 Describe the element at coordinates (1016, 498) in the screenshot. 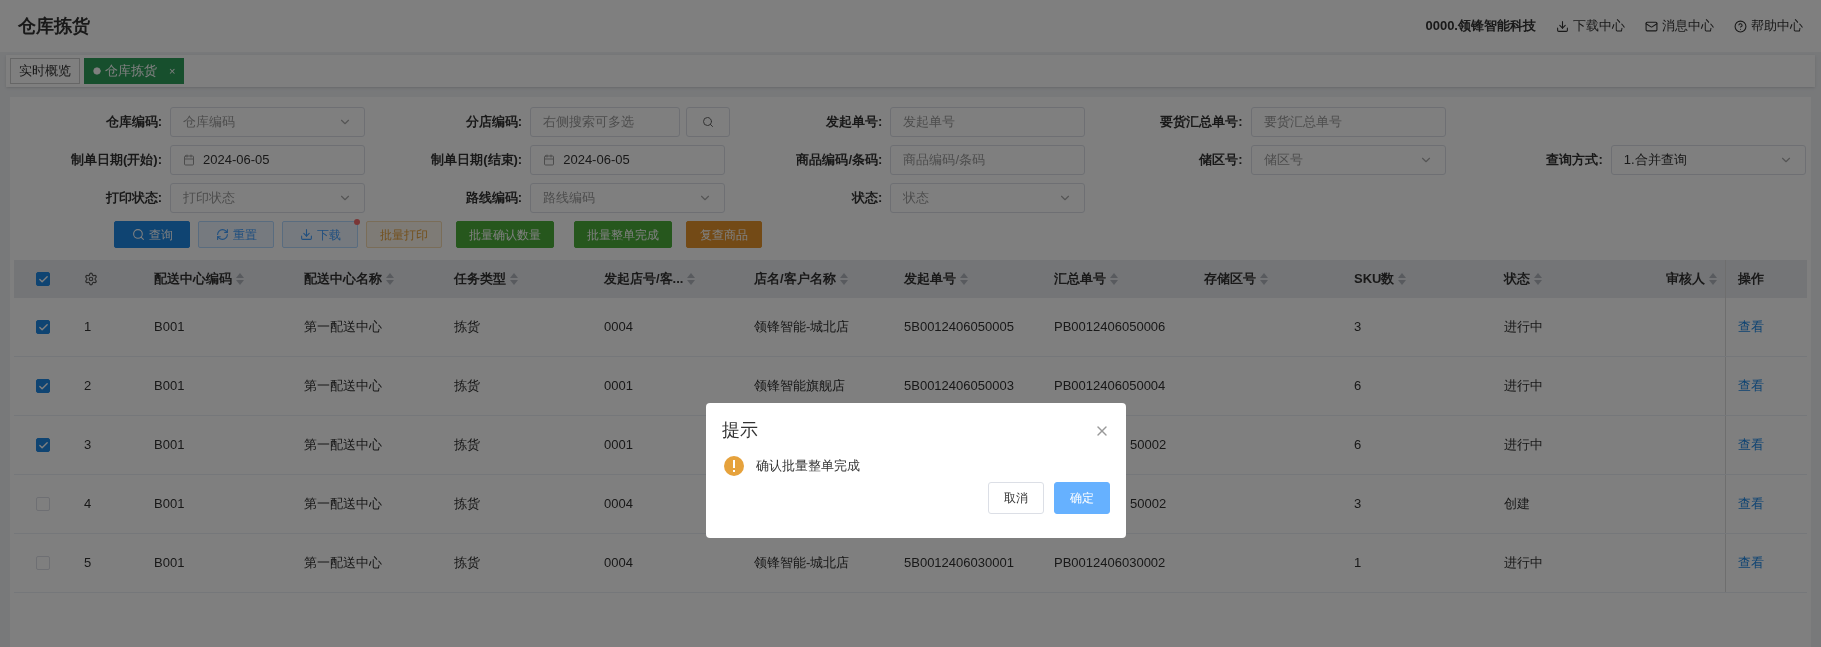

I see `dialog-button: 取消` at that location.